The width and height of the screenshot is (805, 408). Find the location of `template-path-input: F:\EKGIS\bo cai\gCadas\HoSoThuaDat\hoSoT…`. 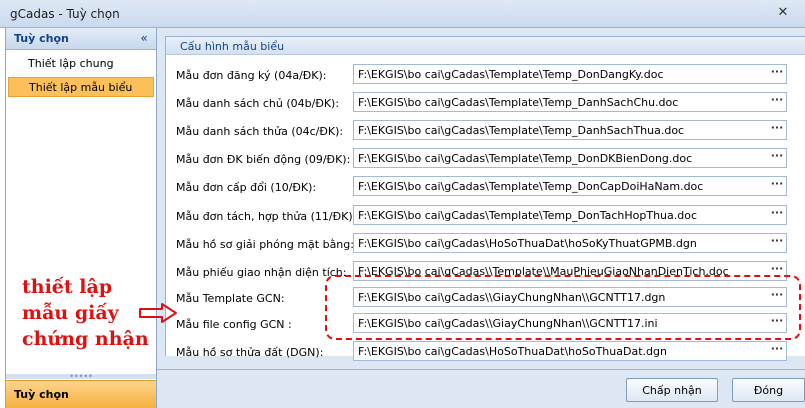

template-path-input: F:\EKGIS\bo cai\gCadas\HoSoThuaDat\hoSoT… is located at coordinates (570, 351).